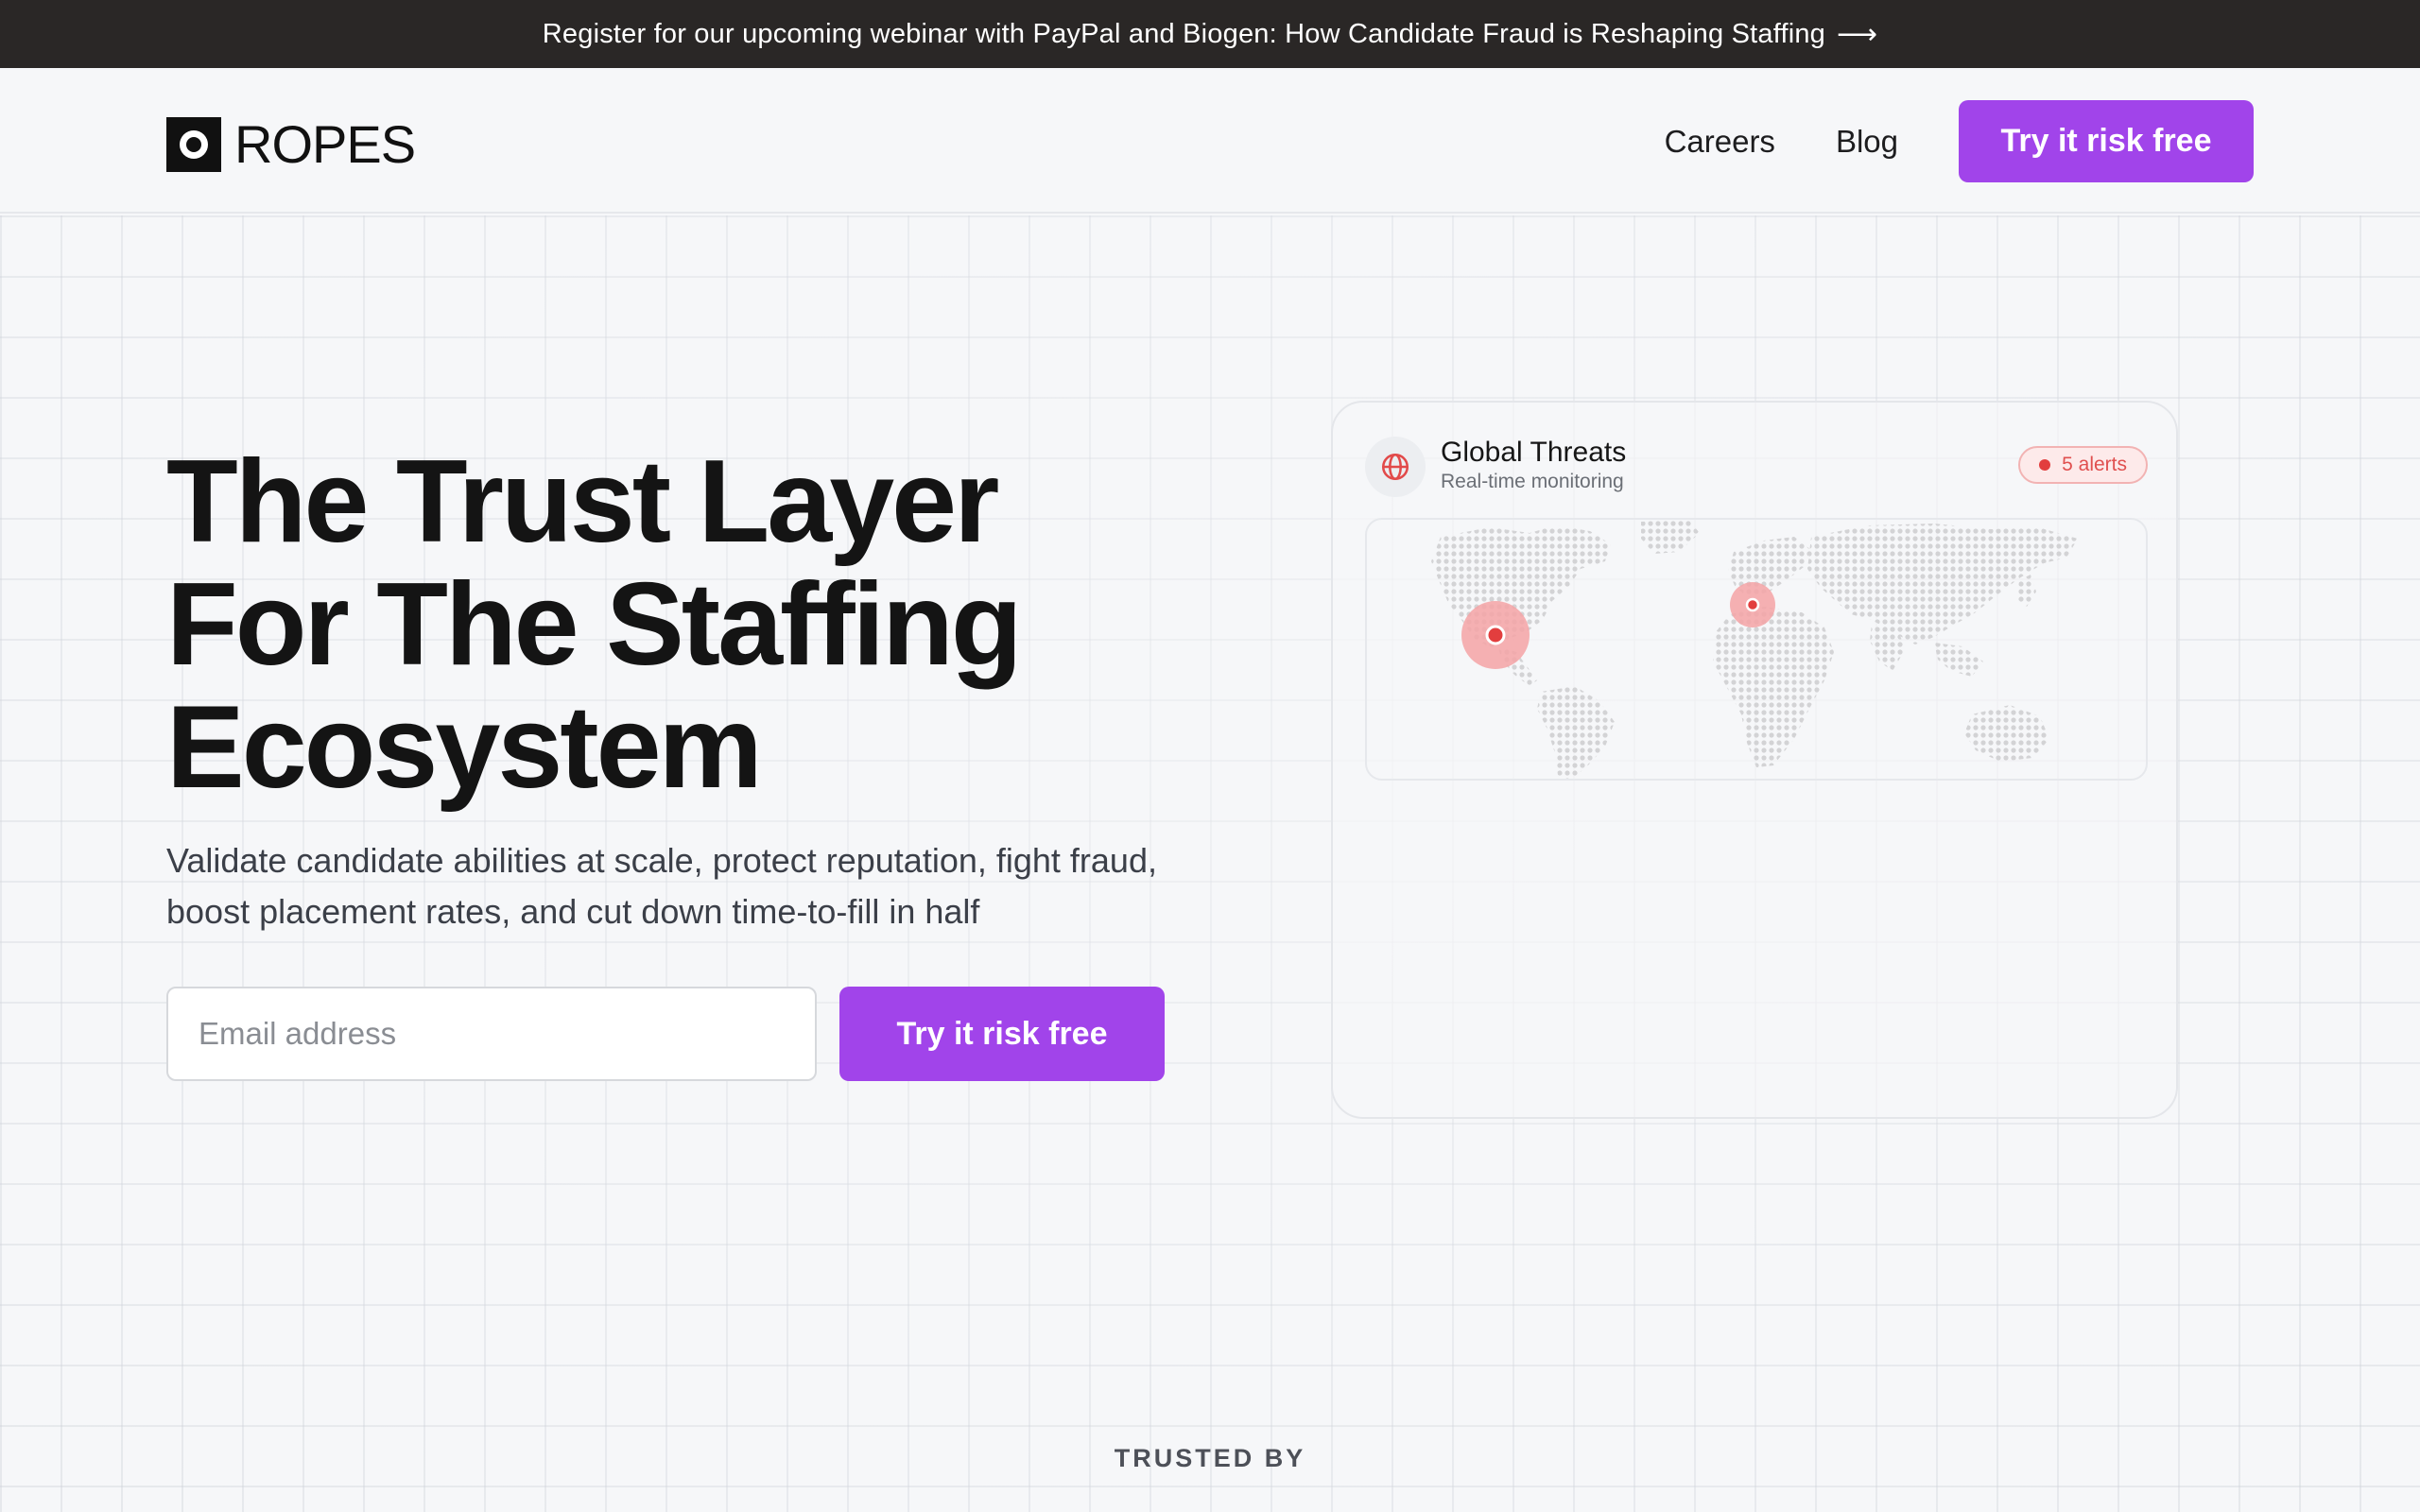  Describe the element at coordinates (1857, 34) in the screenshot. I see `arrow-right-icon: ⟶` at that location.